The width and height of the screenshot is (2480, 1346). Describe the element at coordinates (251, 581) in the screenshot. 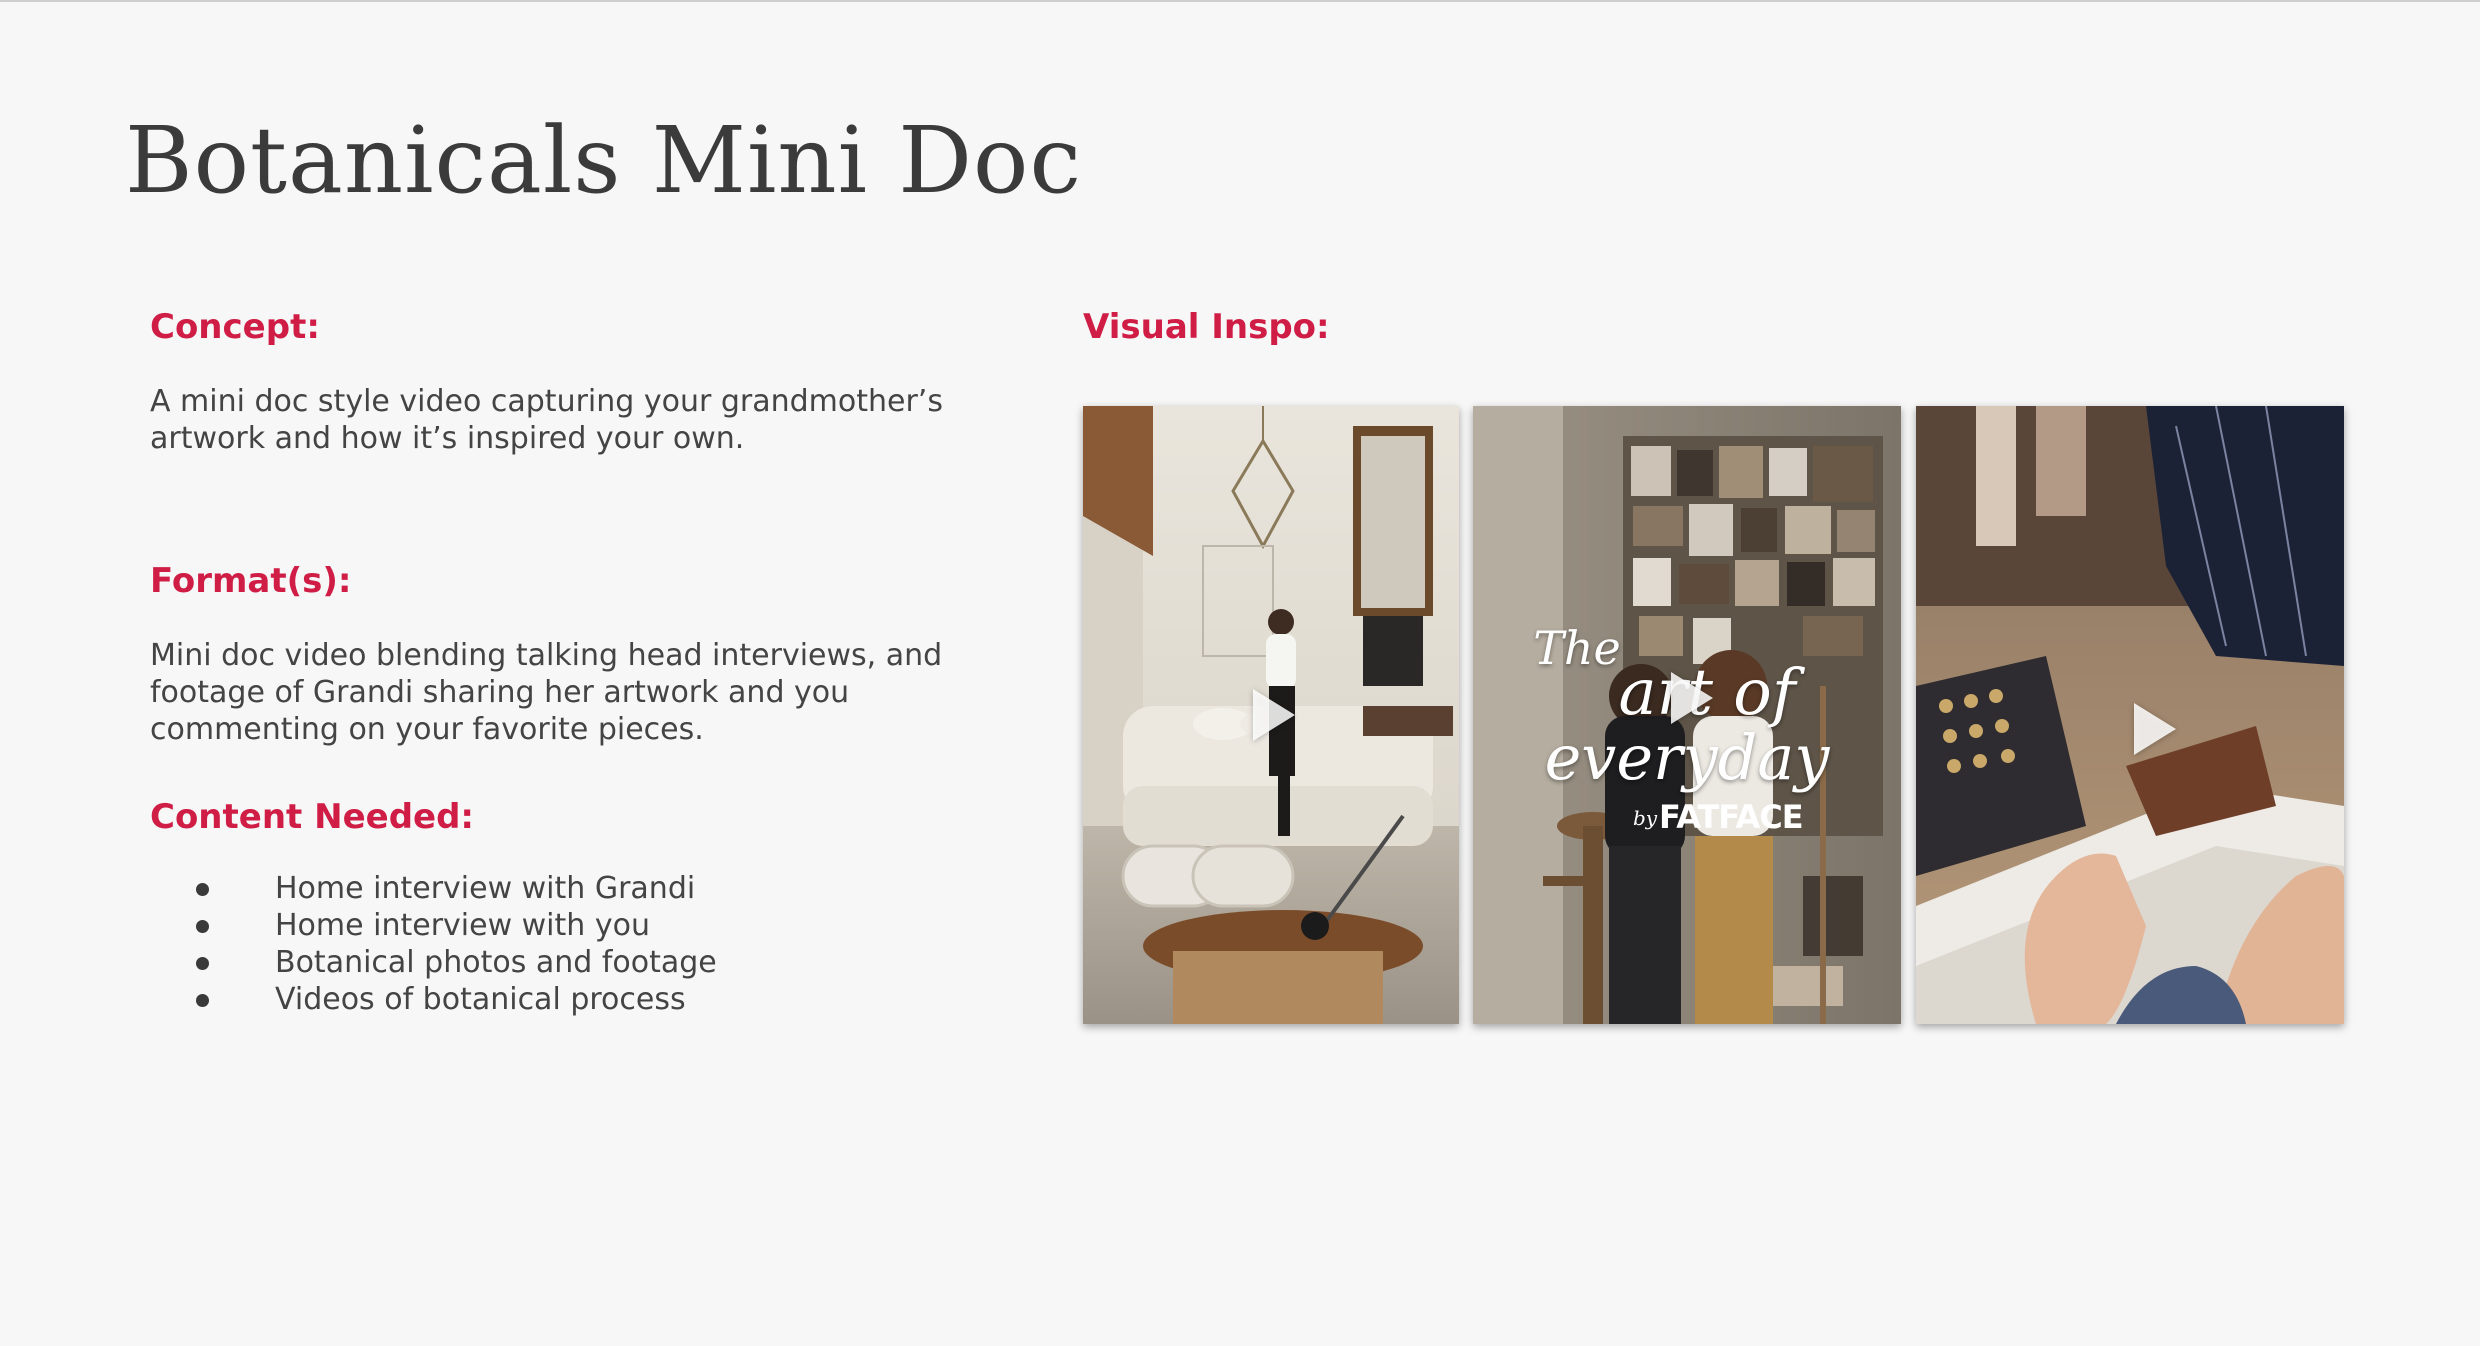

I see `formats-heading: Format(s):` at that location.